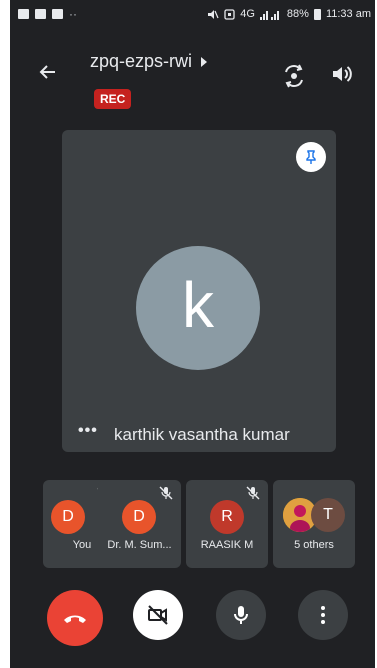 The image size is (377, 668). Describe the element at coordinates (113, 99) in the screenshot. I see `recording-badge: REC` at that location.